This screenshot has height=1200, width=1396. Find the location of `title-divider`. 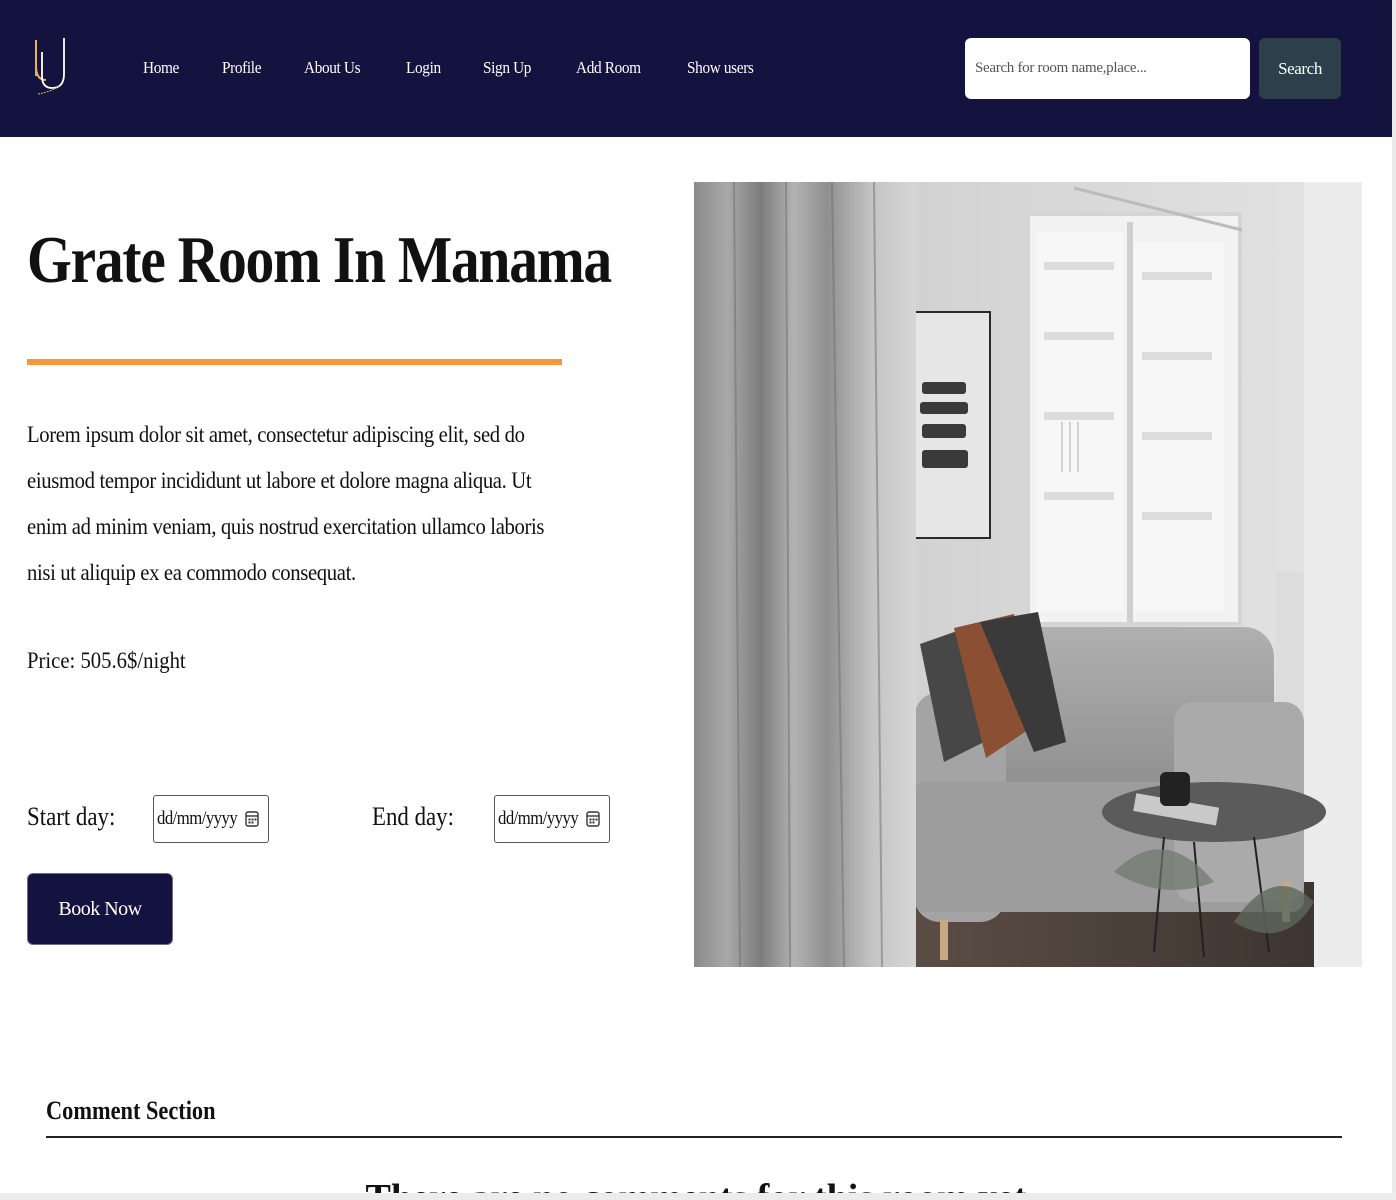

title-divider is located at coordinates (294, 362).